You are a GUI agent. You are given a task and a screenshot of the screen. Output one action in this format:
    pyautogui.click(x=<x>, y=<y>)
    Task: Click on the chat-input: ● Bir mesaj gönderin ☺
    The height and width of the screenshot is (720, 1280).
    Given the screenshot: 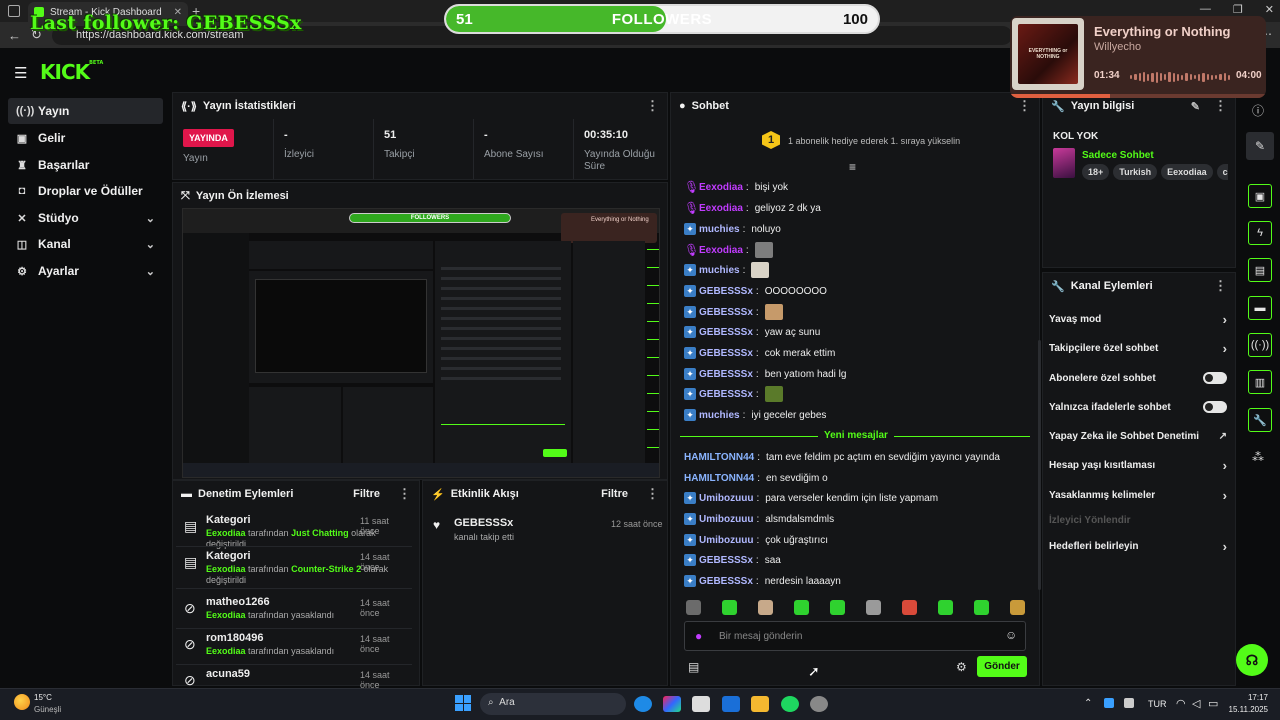 What is the action you would take?
    pyautogui.click(x=855, y=636)
    